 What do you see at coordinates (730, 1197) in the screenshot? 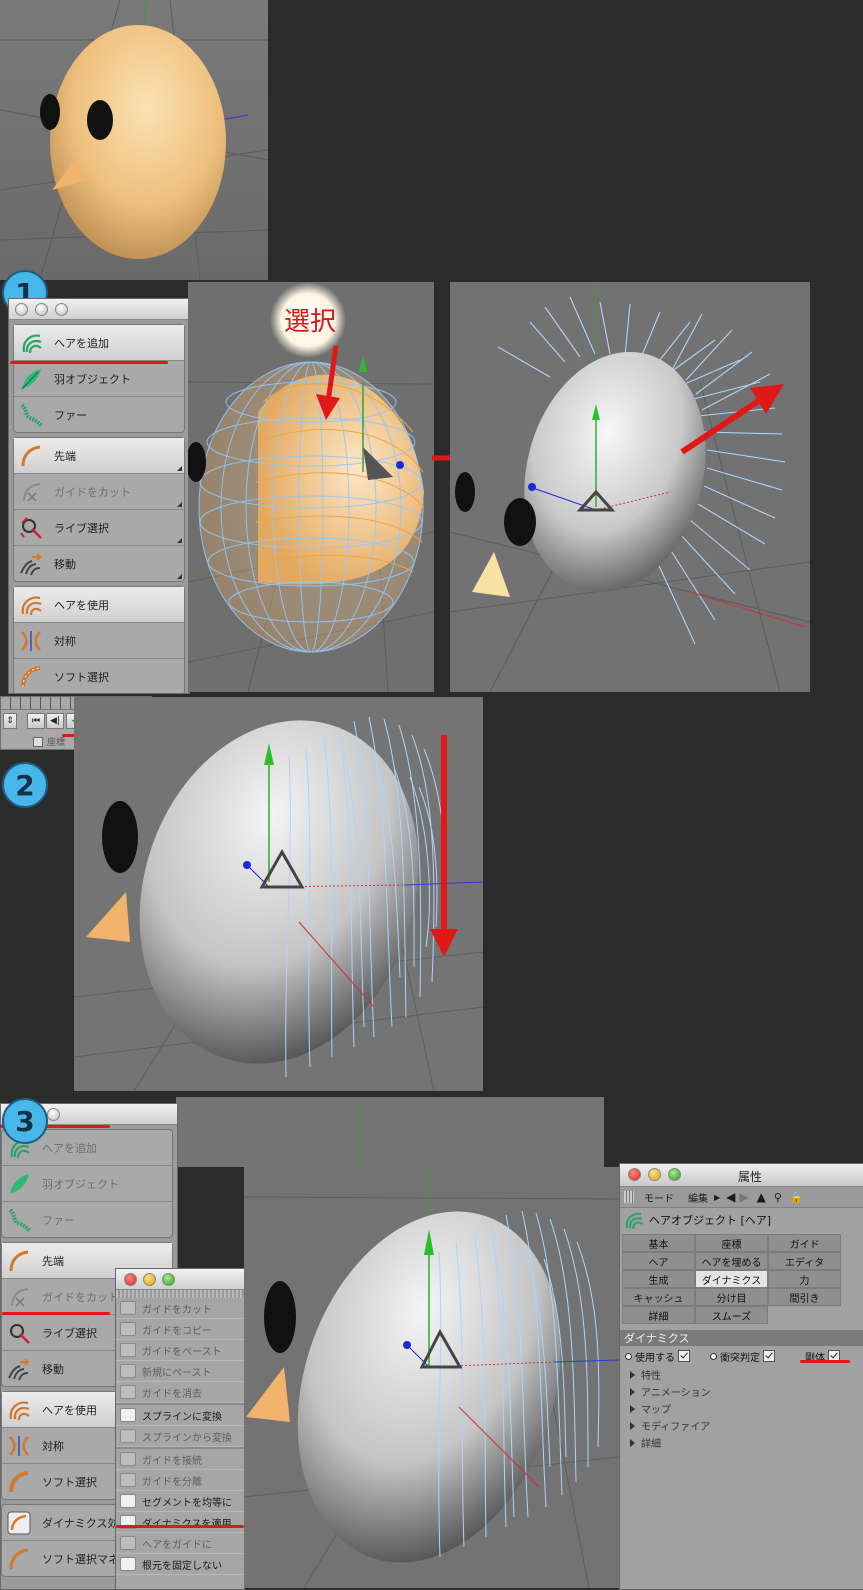
I see `back-icon: ◀` at bounding box center [730, 1197].